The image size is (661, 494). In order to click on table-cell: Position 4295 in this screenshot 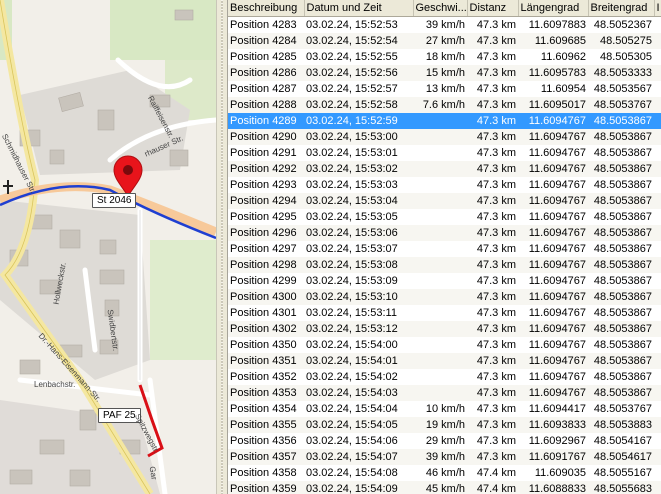, I will do `click(263, 217)`.